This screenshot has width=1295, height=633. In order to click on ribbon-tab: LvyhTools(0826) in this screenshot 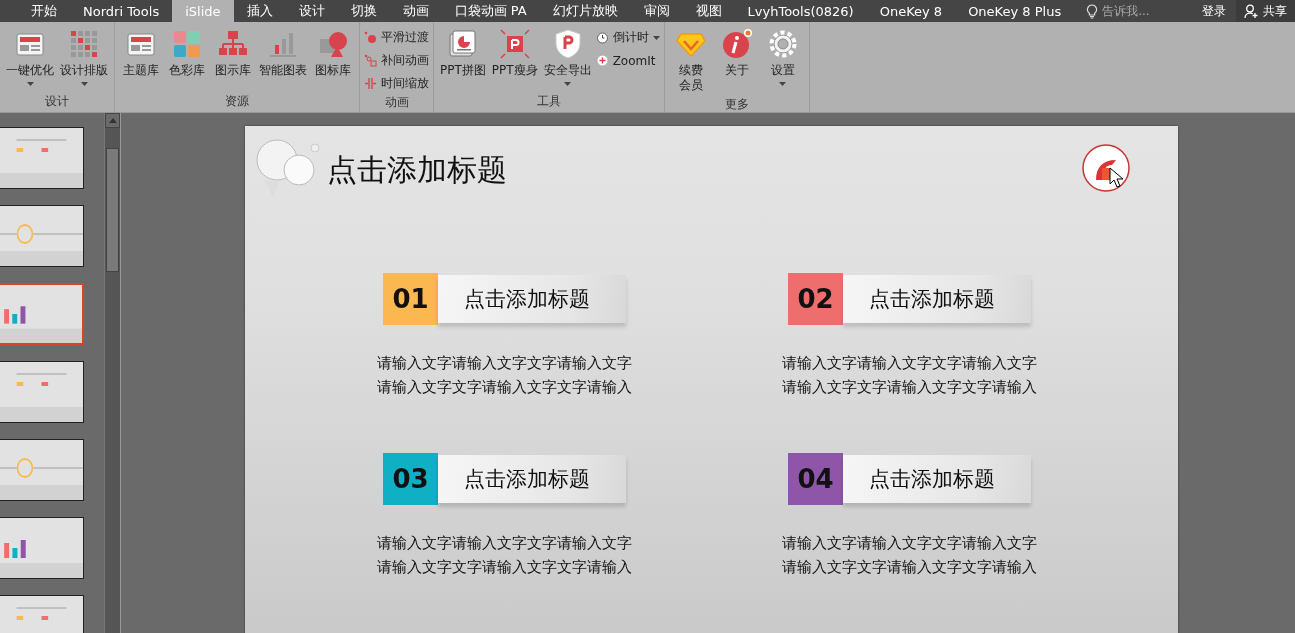, I will do `click(800, 11)`.